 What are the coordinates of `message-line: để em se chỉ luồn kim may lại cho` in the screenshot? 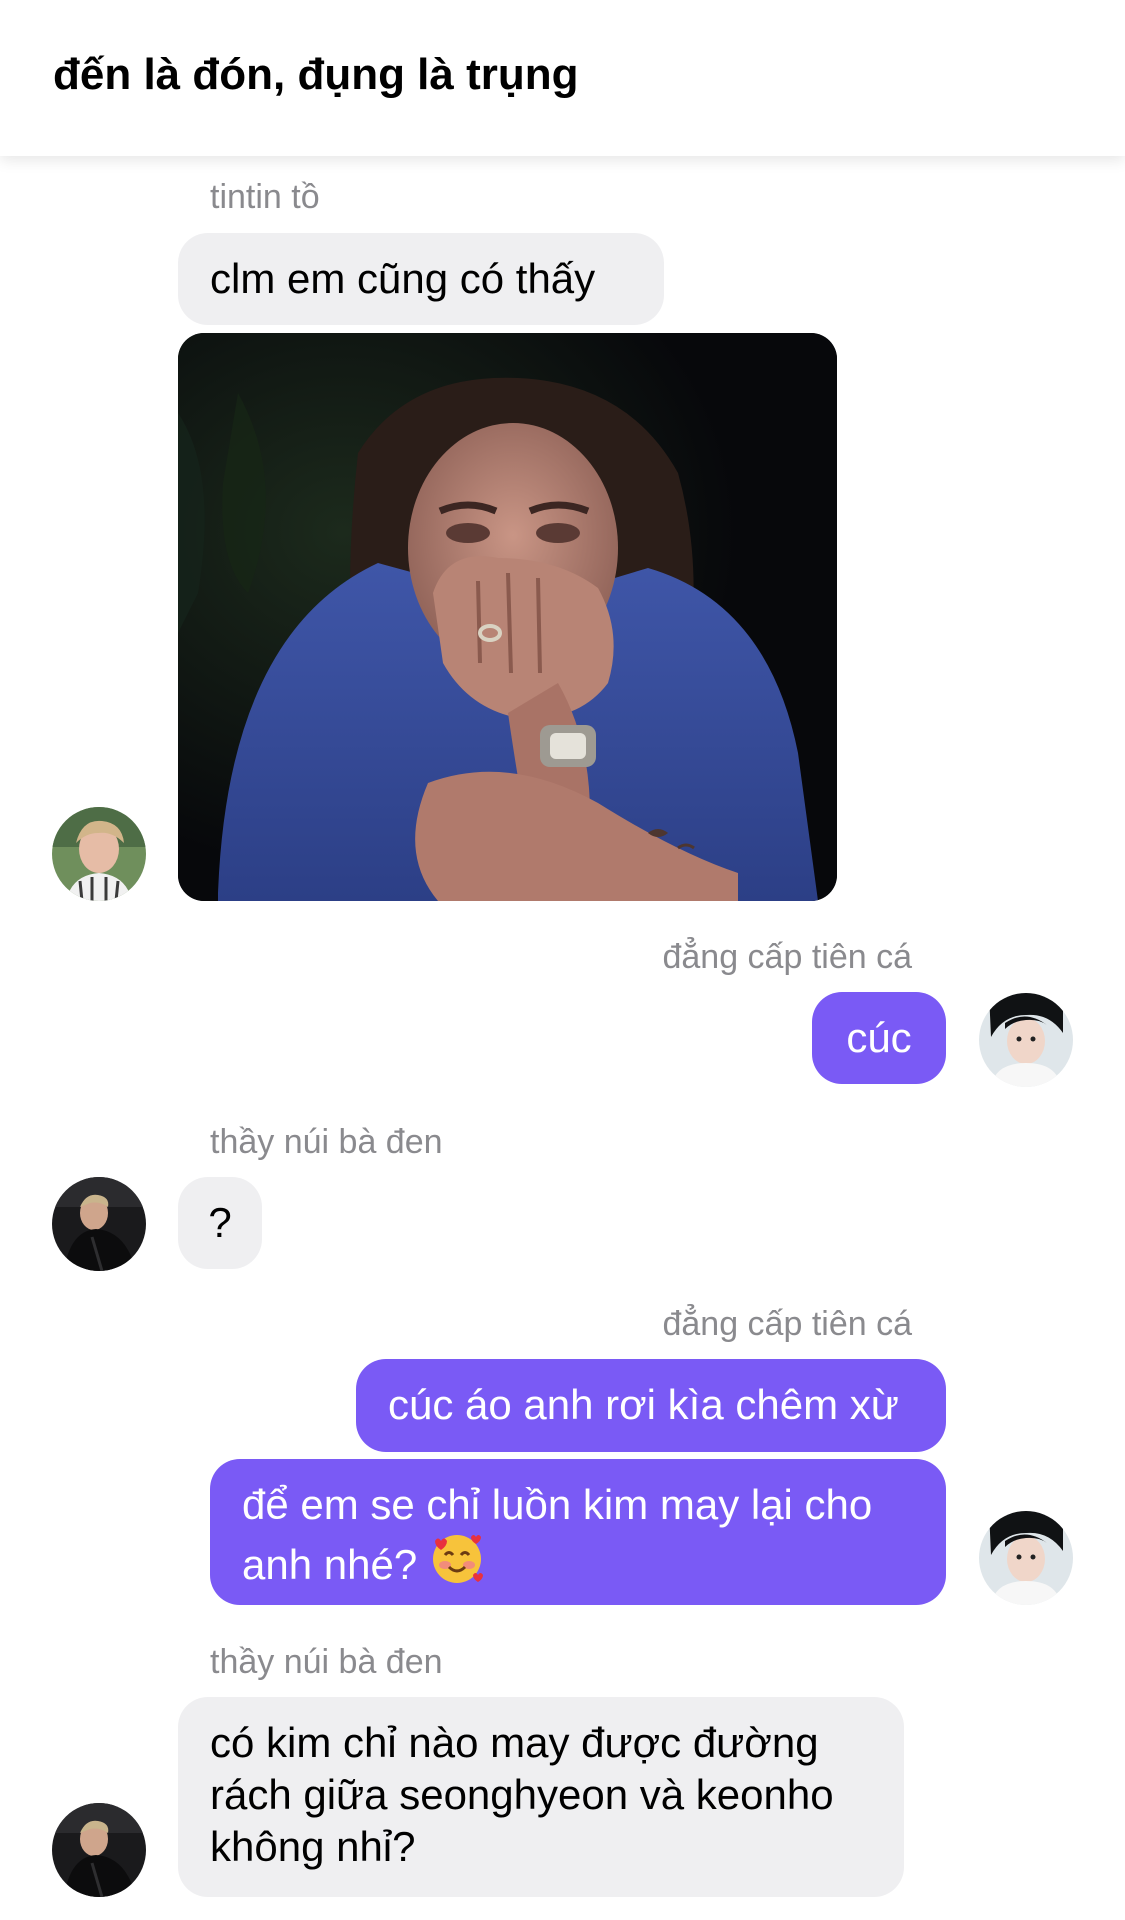 It's located at (557, 1504).